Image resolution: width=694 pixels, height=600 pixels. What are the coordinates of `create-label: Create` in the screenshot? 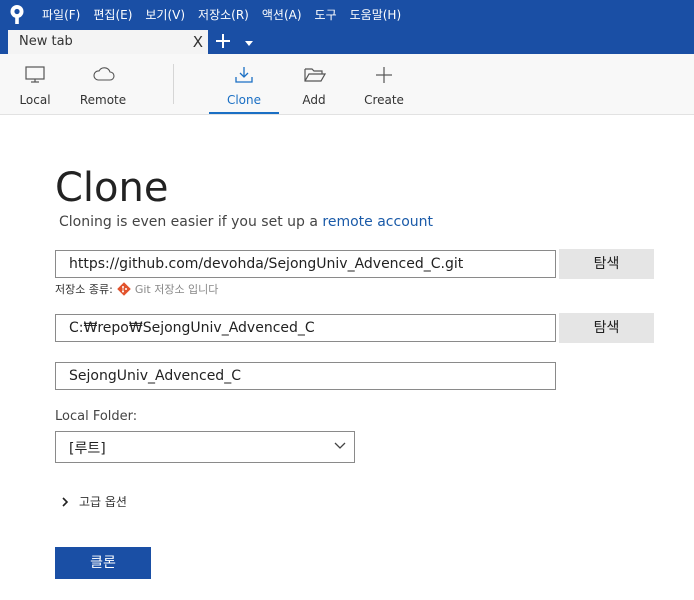 It's located at (384, 100).